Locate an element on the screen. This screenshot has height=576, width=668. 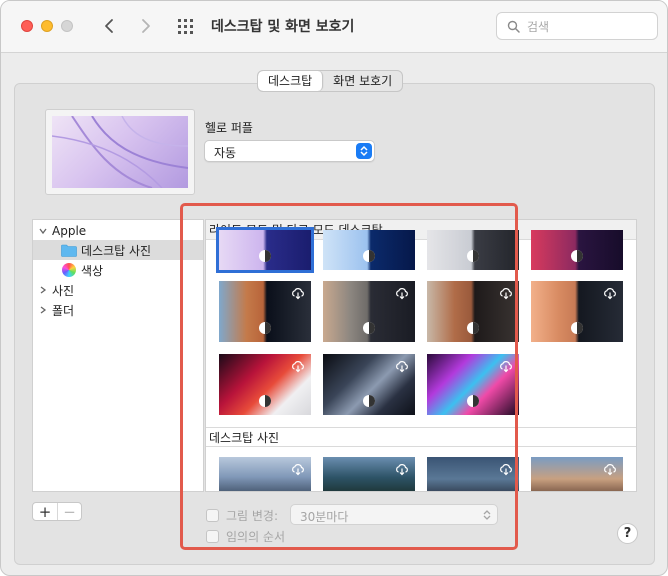
sidebar-item-label: 사진 is located at coordinates (63, 290).